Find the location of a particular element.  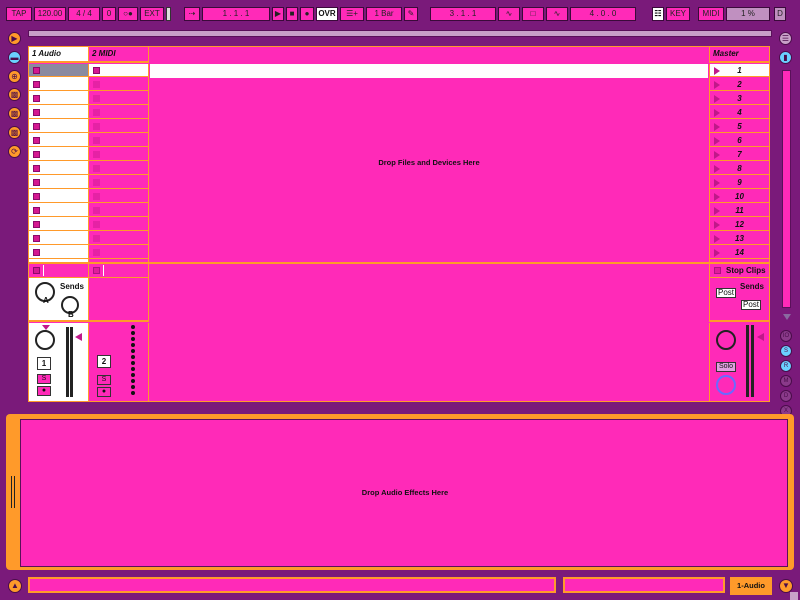

play-button: ▶ is located at coordinates (278, 14).